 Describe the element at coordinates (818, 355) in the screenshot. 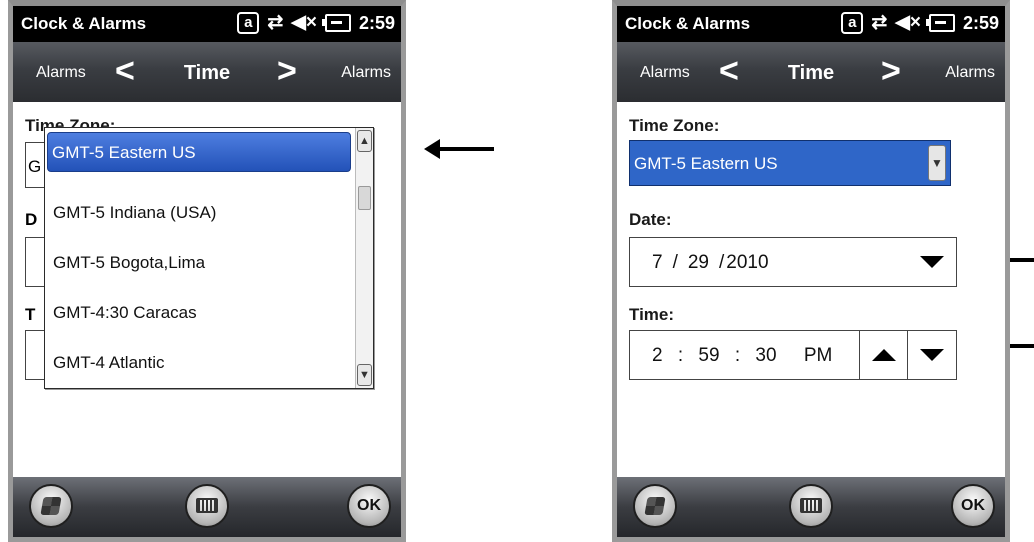

I see `time-ampm: PM` at that location.